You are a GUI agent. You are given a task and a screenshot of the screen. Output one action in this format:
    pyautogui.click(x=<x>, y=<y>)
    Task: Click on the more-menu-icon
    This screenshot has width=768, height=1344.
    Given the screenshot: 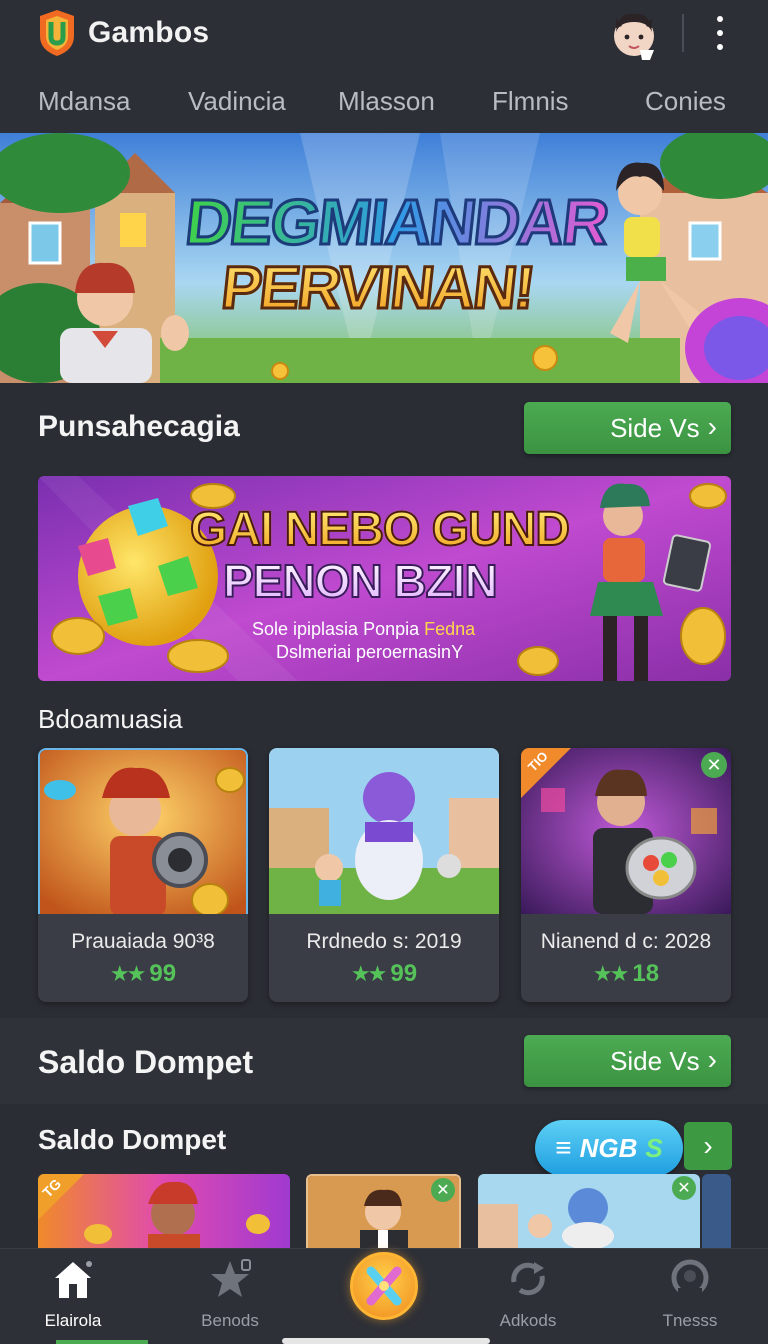 What is the action you would take?
    pyautogui.click(x=720, y=33)
    